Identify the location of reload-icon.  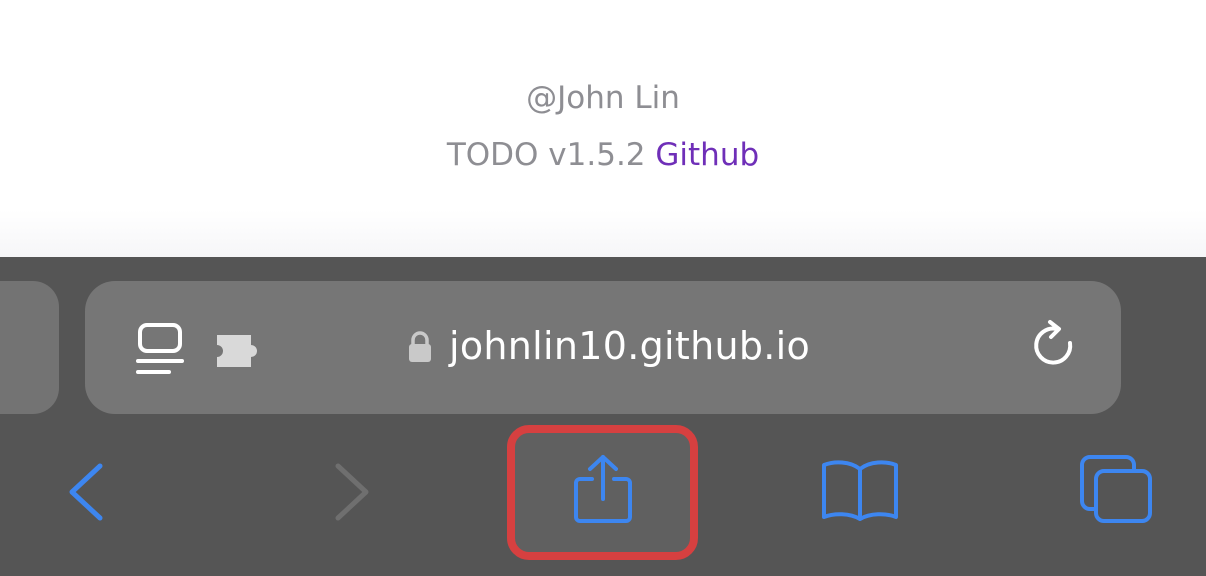
(1056, 347).